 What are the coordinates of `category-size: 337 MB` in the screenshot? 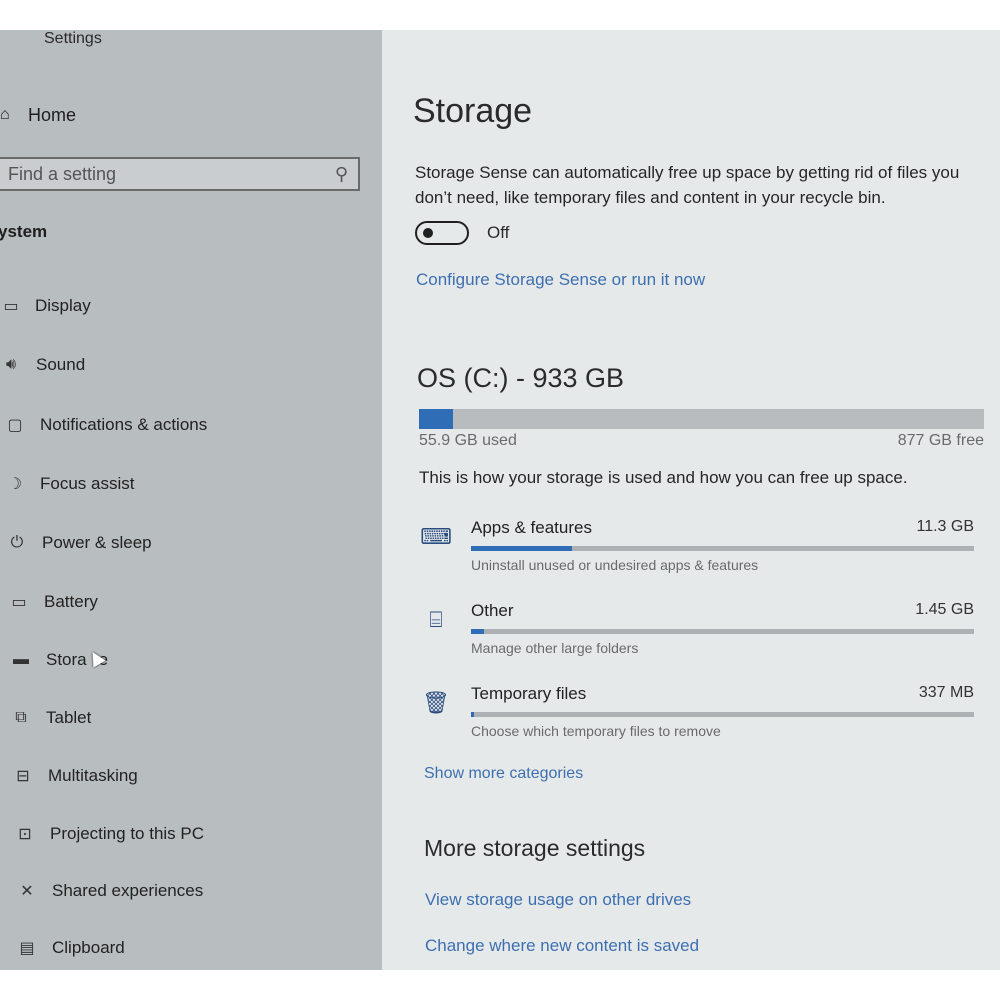 It's located at (946, 692).